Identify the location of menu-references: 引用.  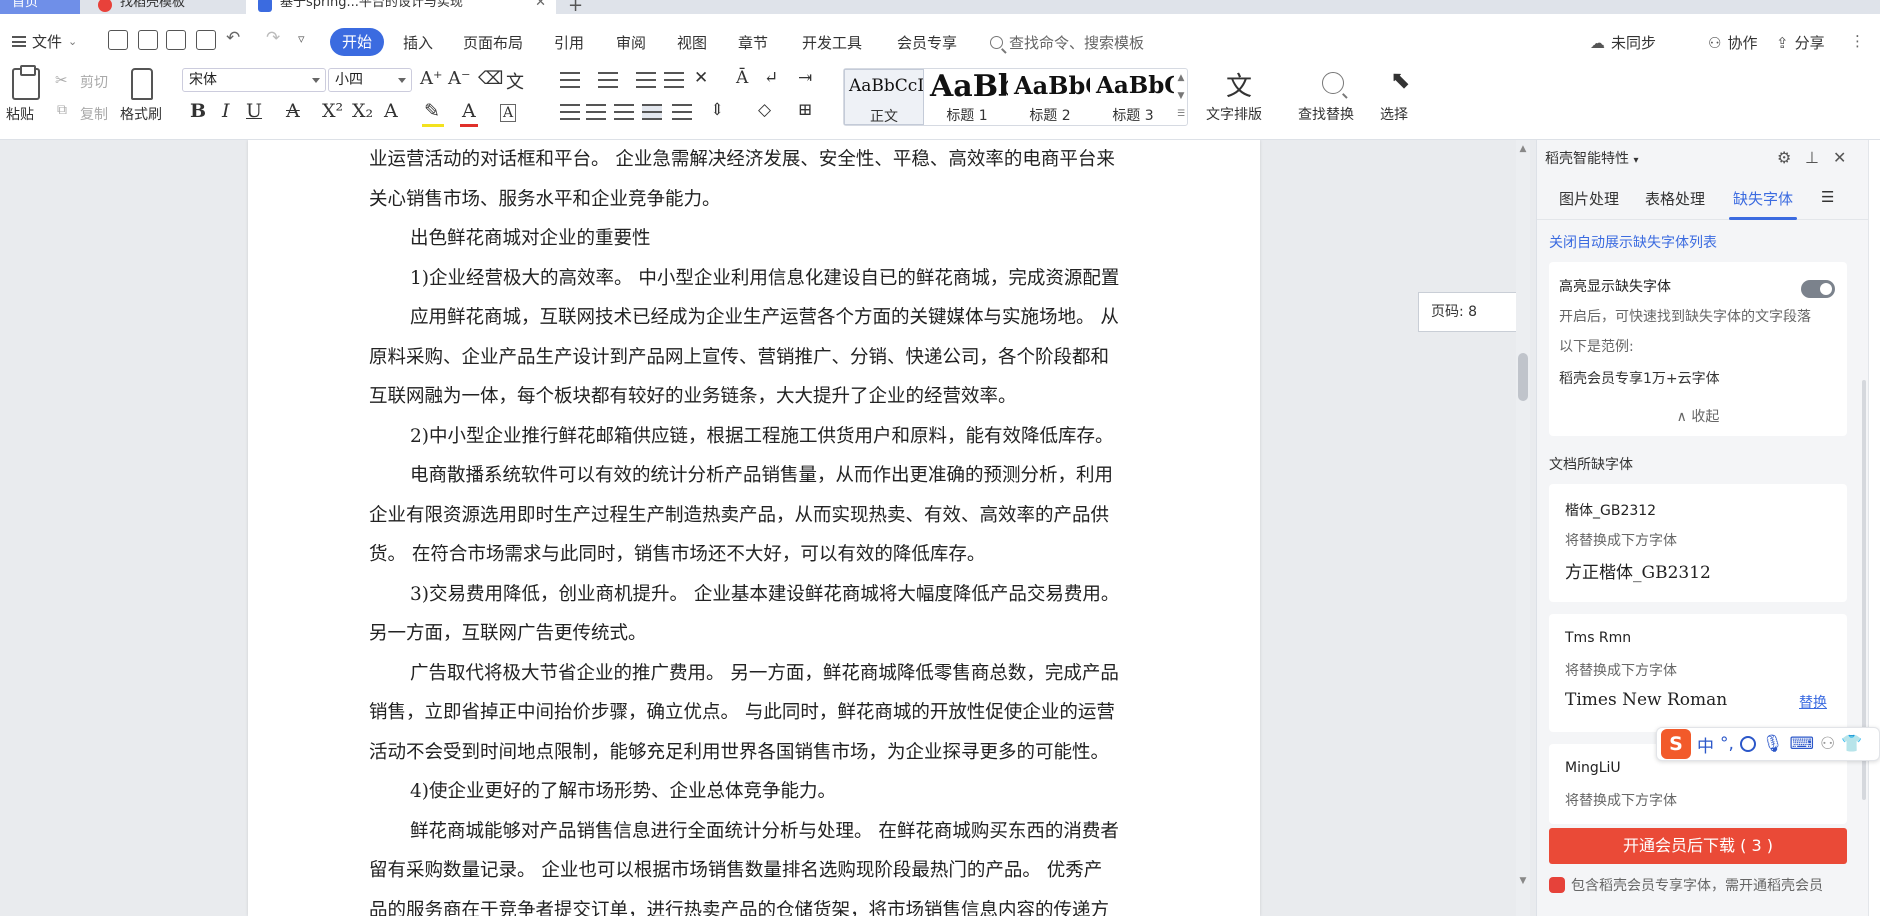
(569, 42).